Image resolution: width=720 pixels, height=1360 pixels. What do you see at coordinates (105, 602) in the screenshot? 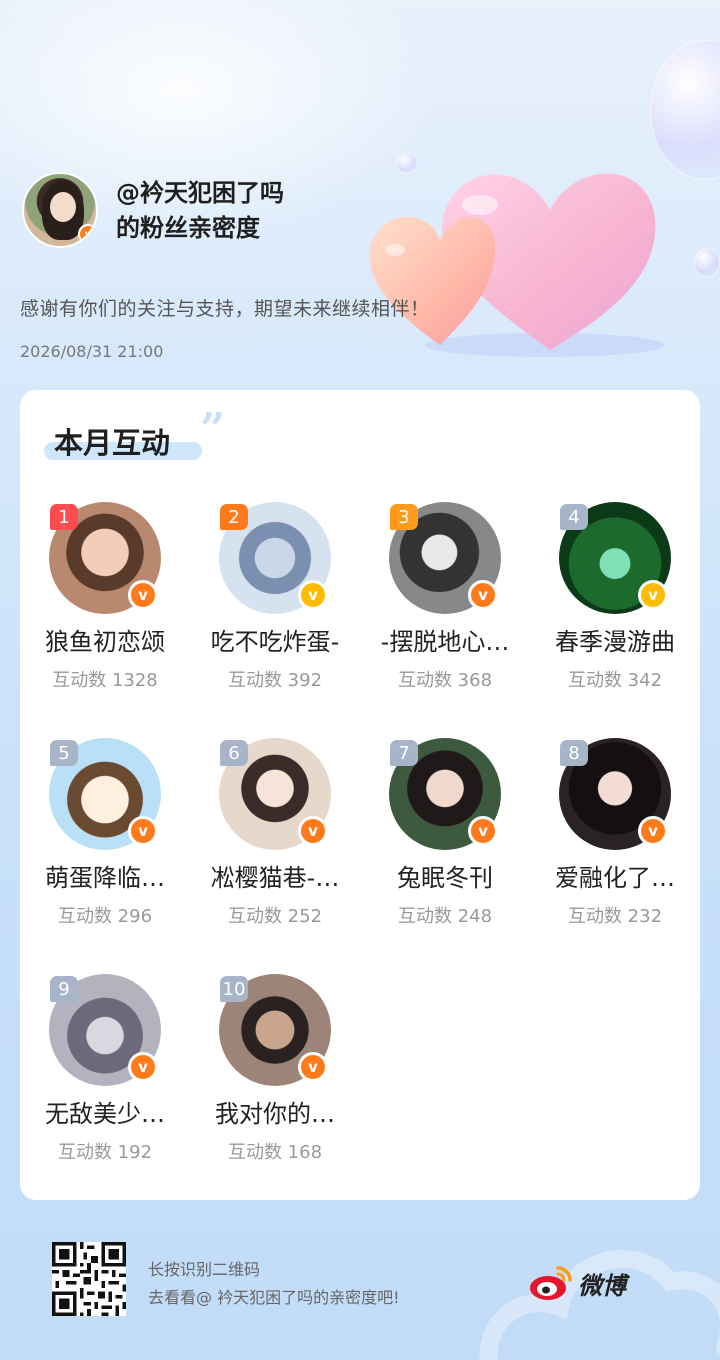
I see `fan-item: 1 v 狼鱼初恋颂互动数 1328` at bounding box center [105, 602].